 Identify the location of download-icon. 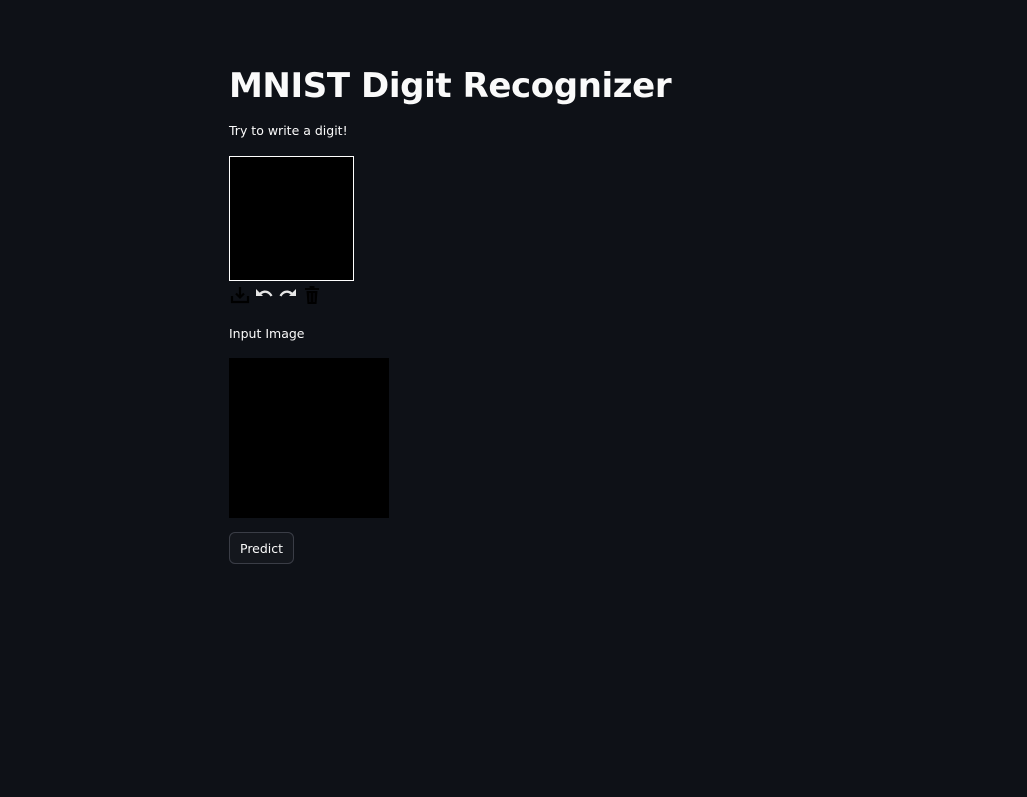
(240, 295).